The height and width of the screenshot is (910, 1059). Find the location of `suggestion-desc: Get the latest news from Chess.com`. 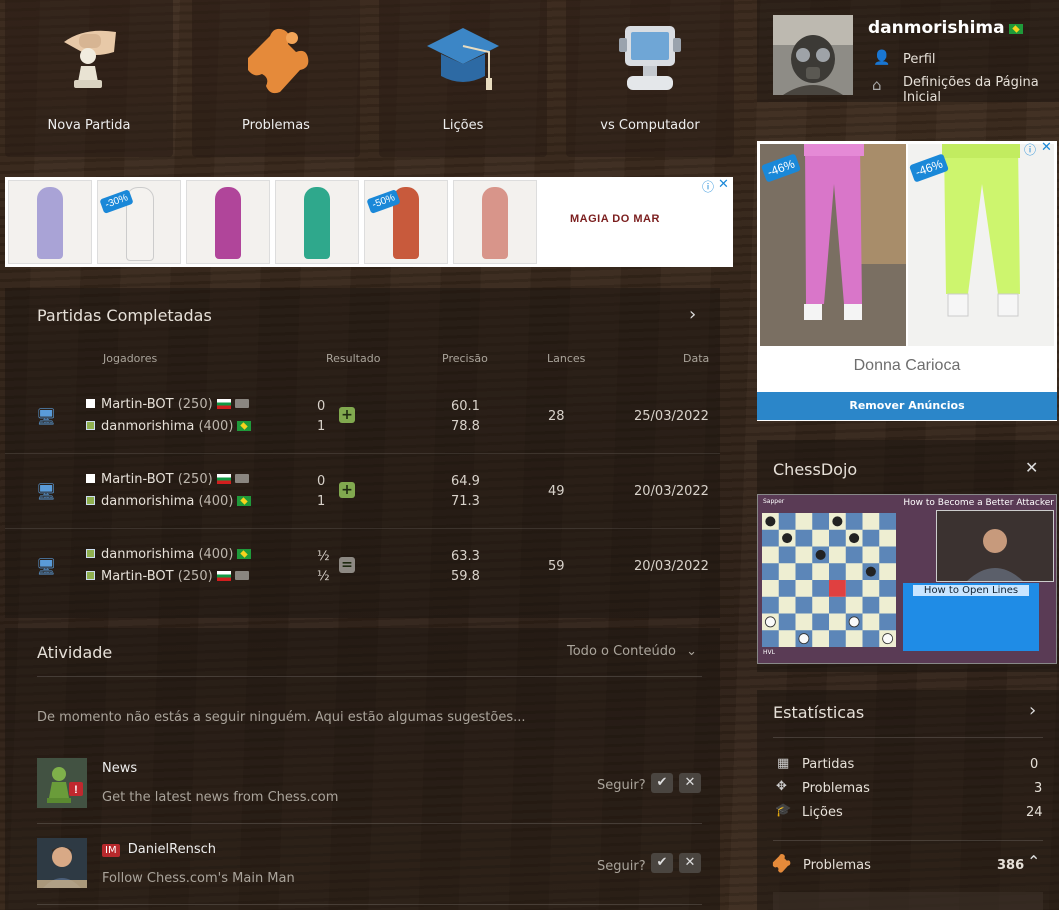

suggestion-desc: Get the latest news from Chess.com is located at coordinates (220, 797).